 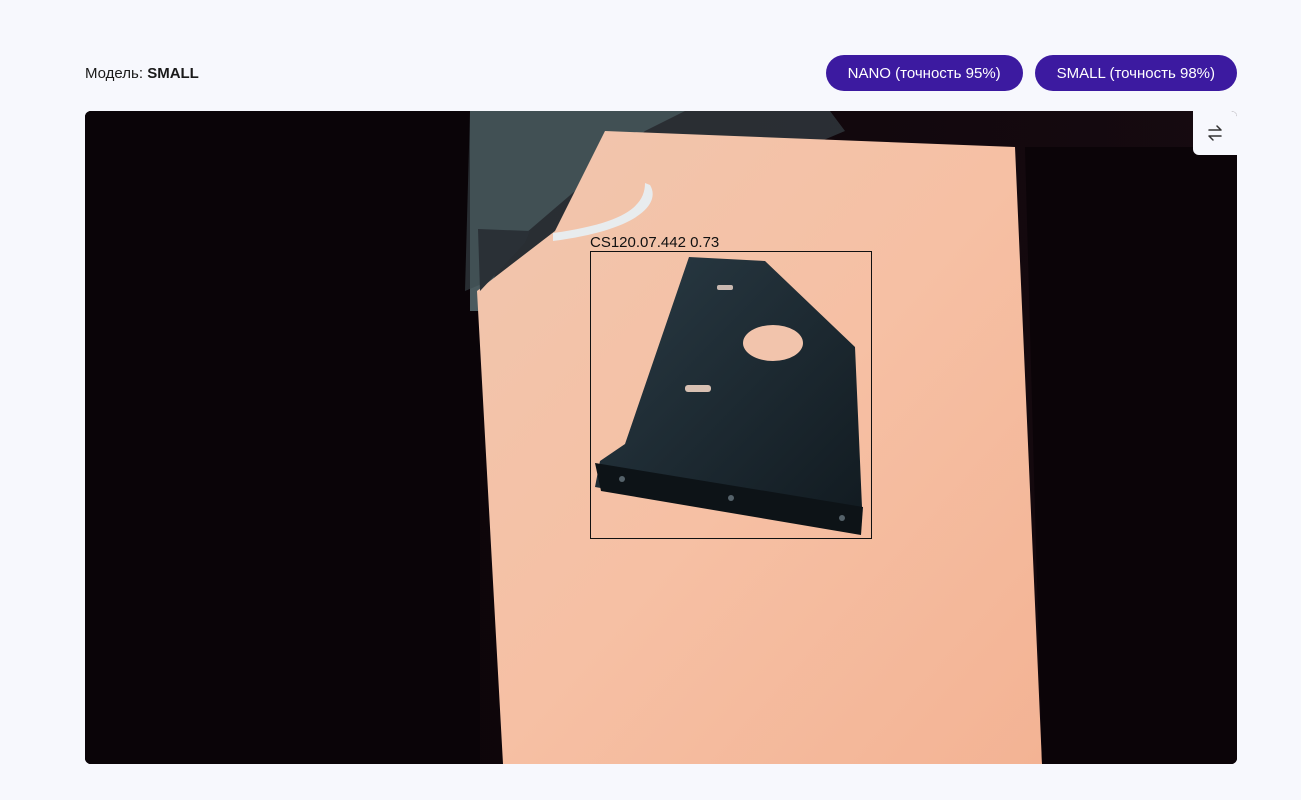 What do you see at coordinates (114, 73) in the screenshot?
I see `model-prefix: Модель:` at bounding box center [114, 73].